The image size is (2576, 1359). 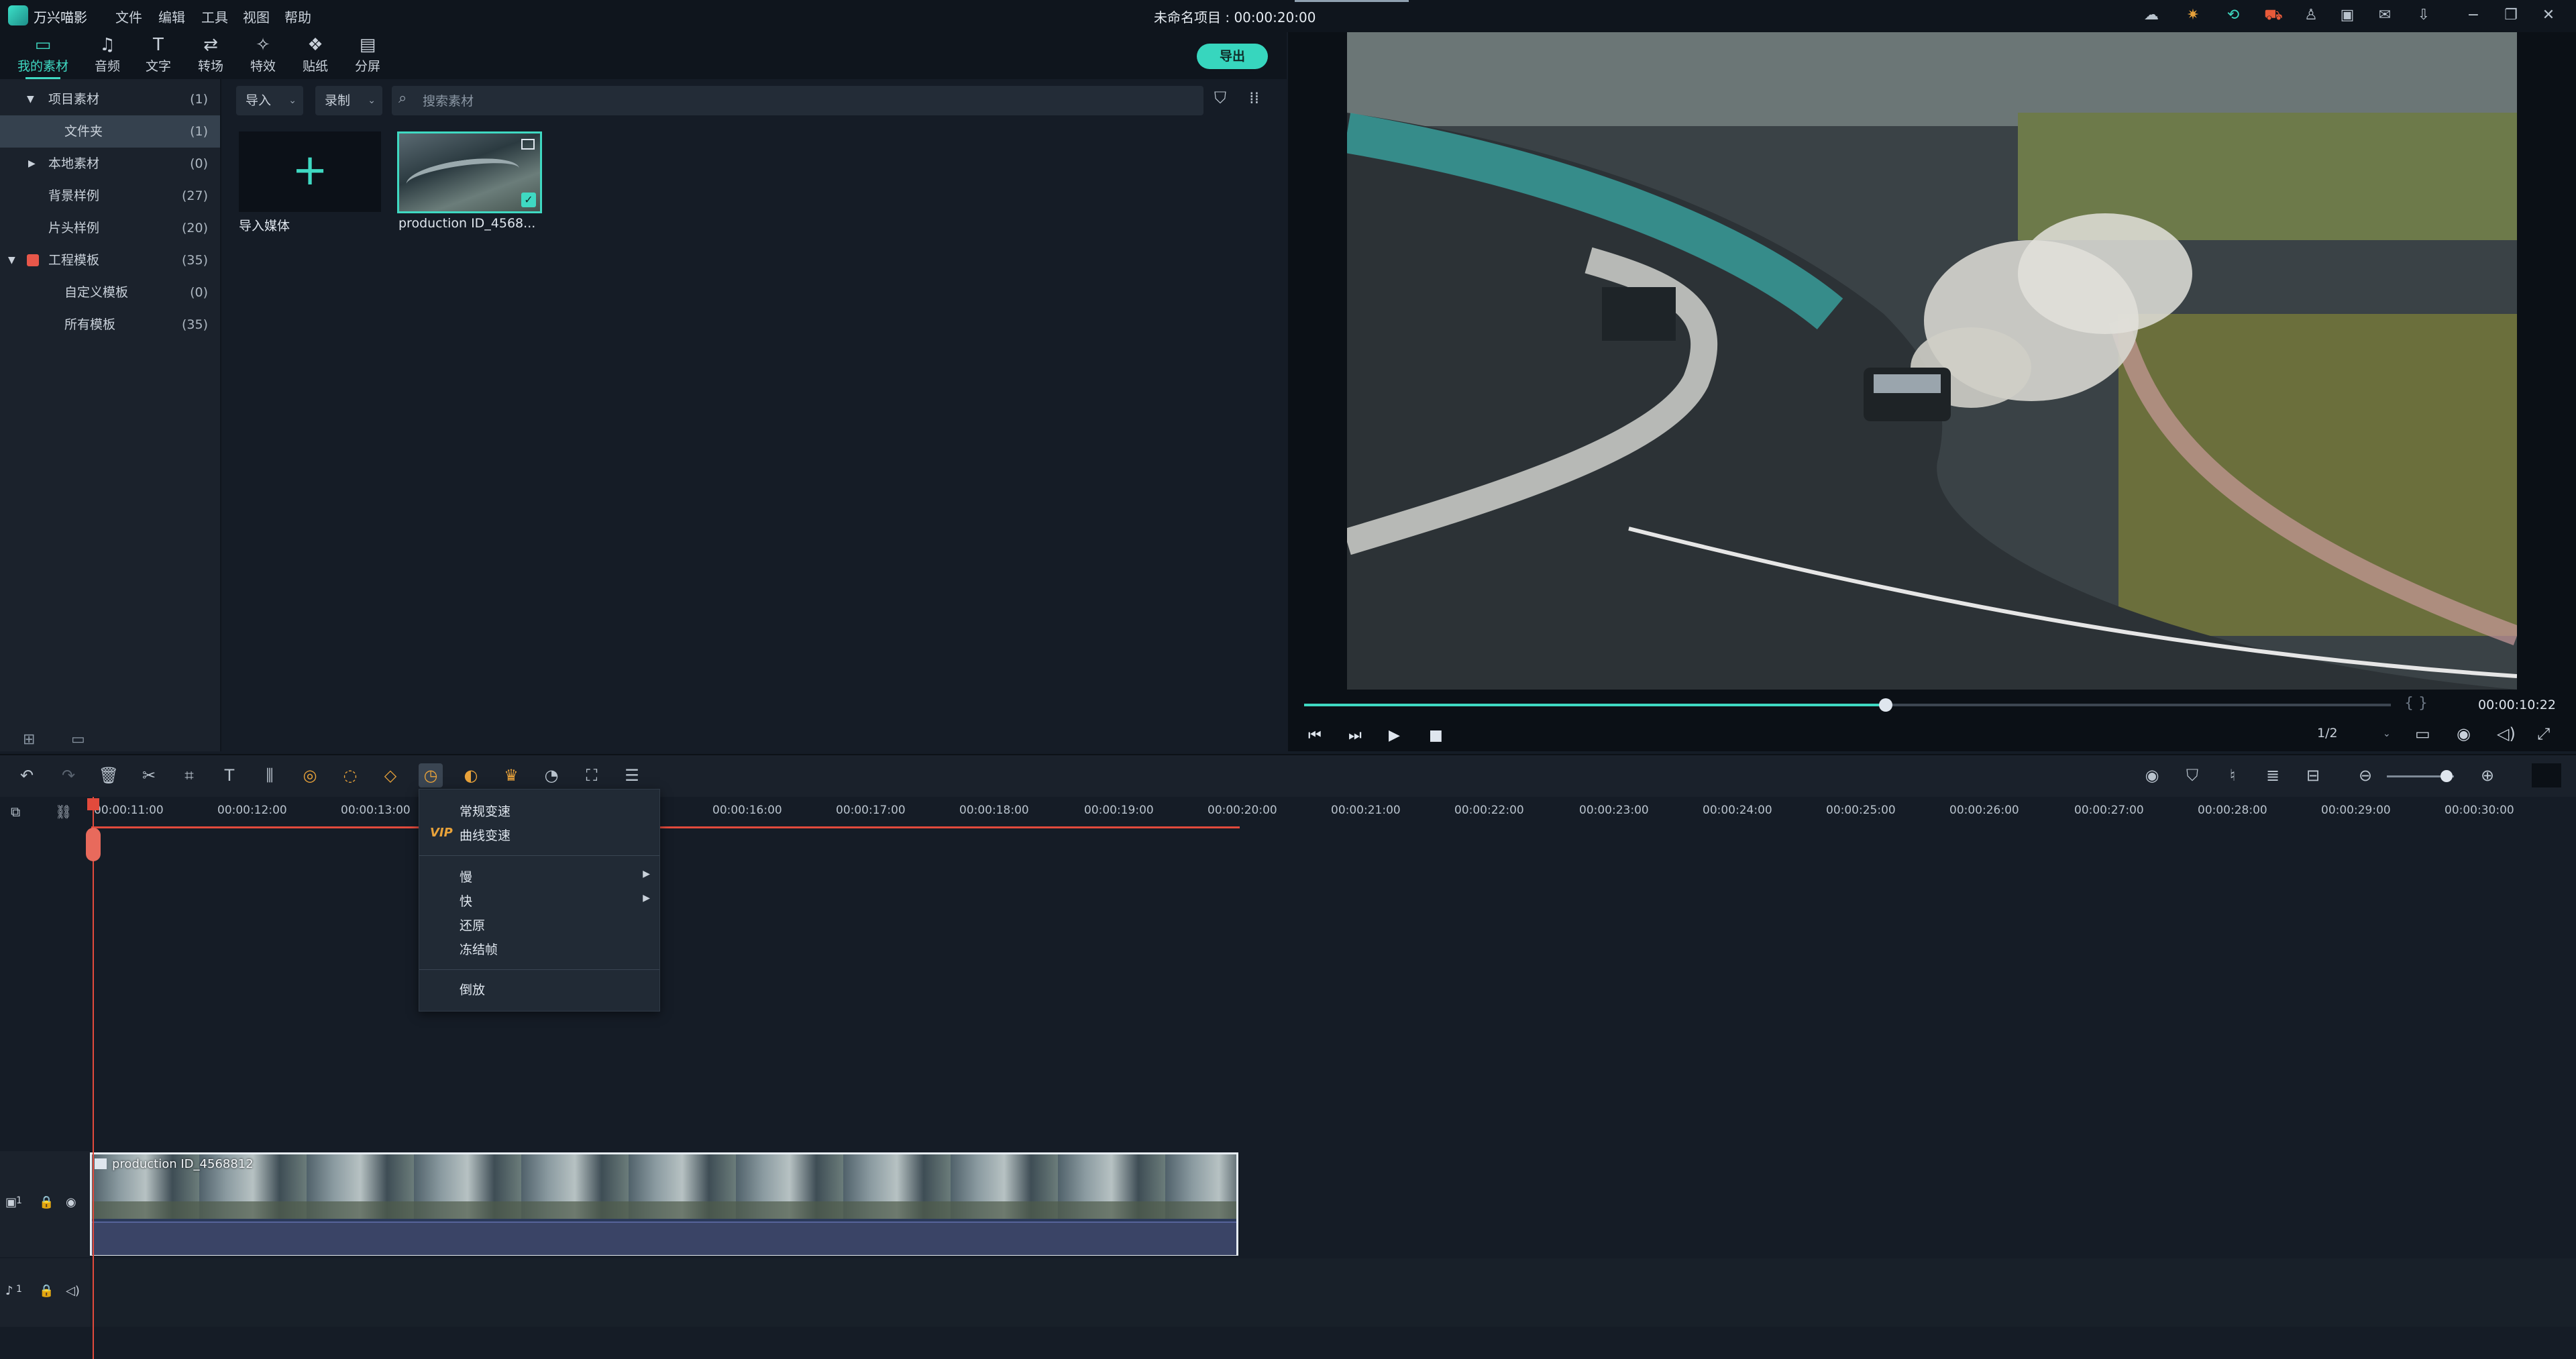 What do you see at coordinates (73, 1291) in the screenshot?
I see `speaker-icon: ◁)` at bounding box center [73, 1291].